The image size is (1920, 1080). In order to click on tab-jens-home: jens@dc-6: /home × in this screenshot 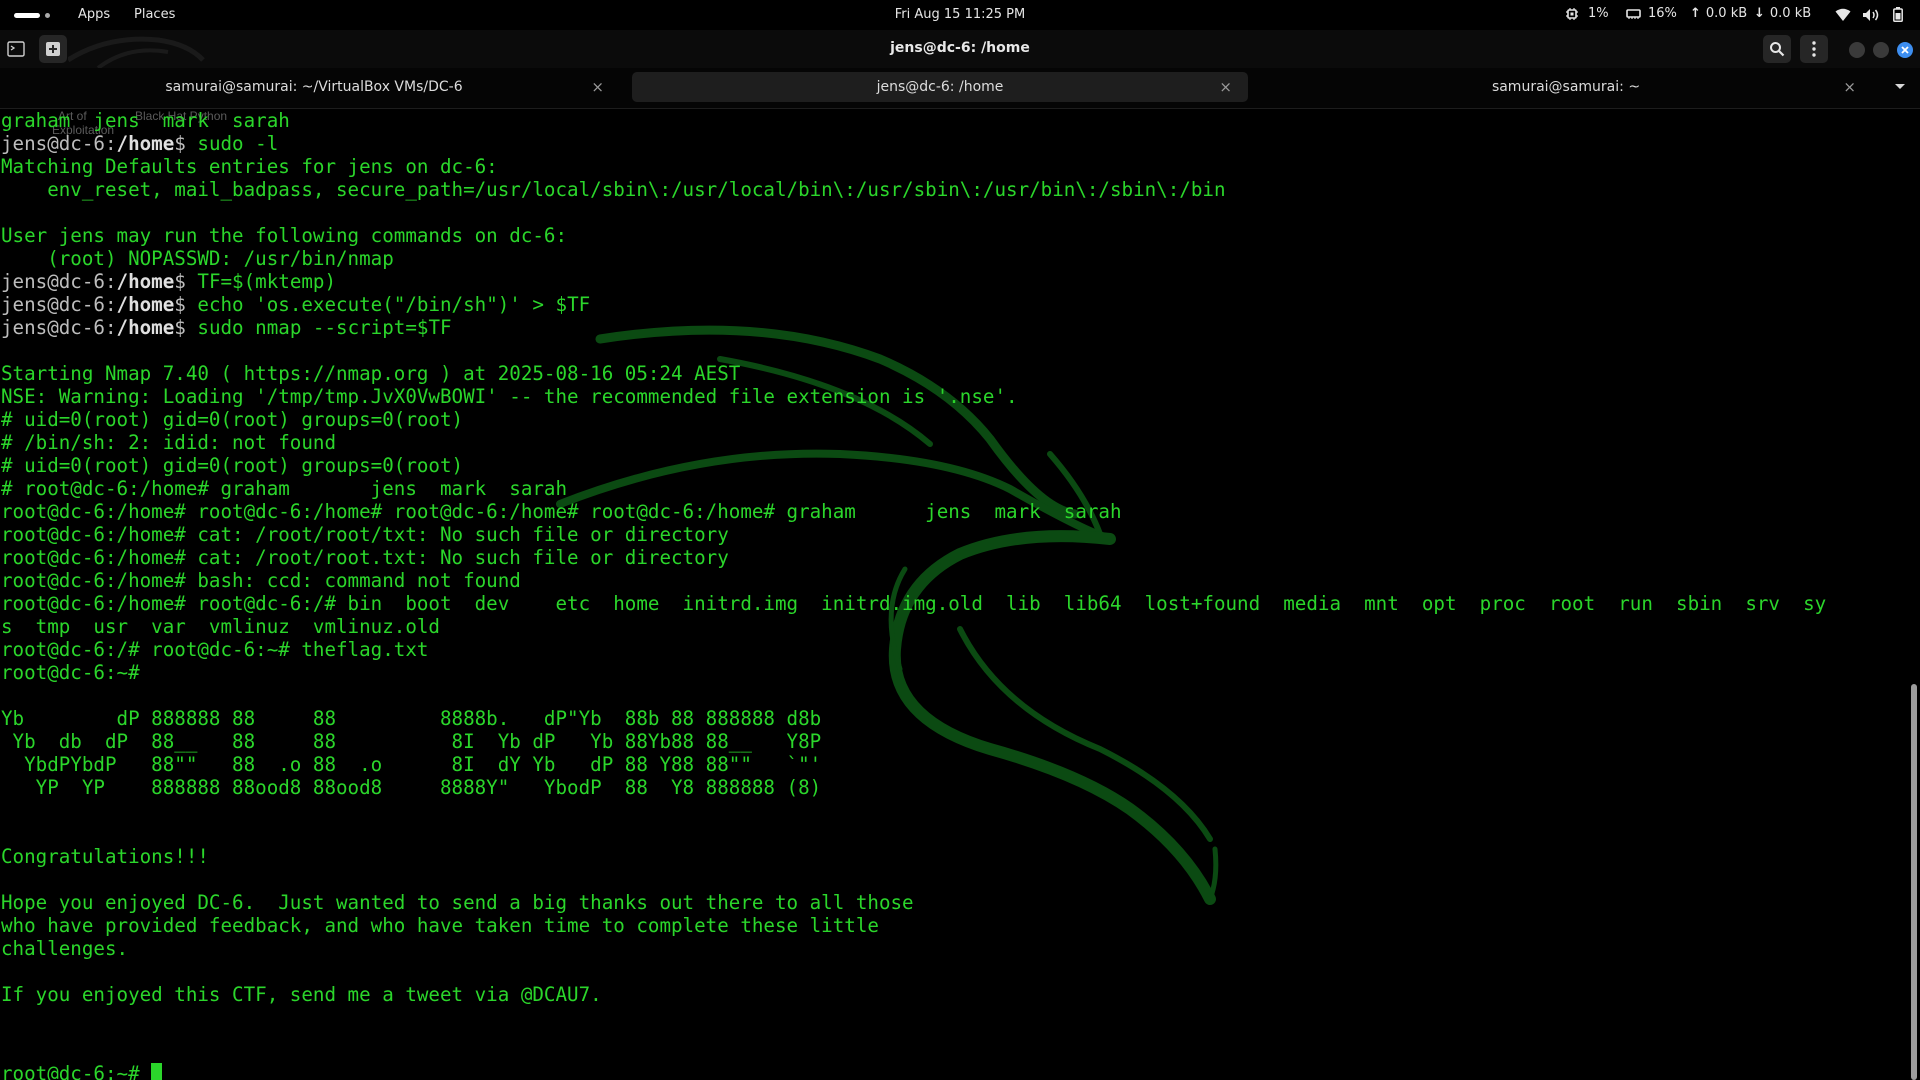, I will do `click(940, 87)`.